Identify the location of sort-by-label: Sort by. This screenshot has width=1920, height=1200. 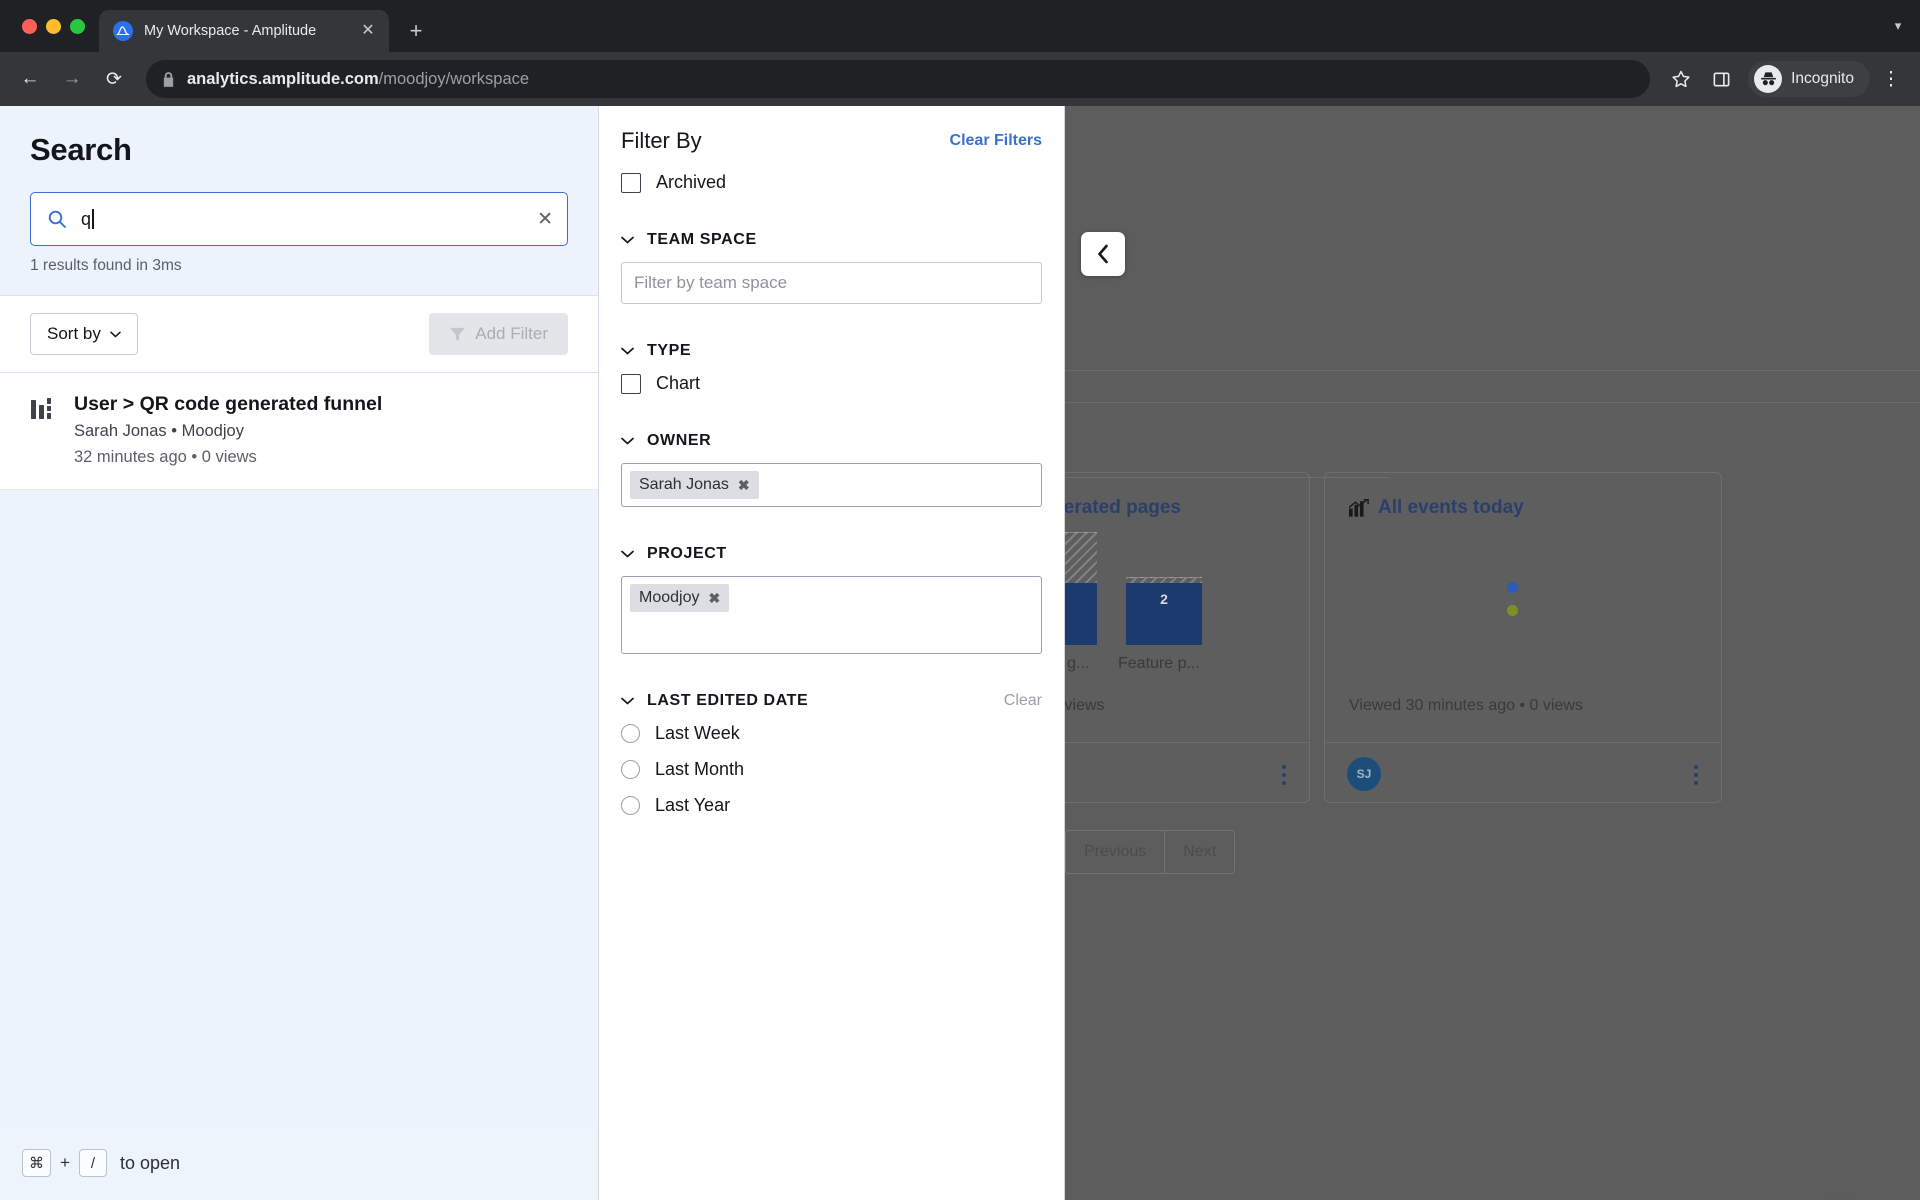
(74, 333).